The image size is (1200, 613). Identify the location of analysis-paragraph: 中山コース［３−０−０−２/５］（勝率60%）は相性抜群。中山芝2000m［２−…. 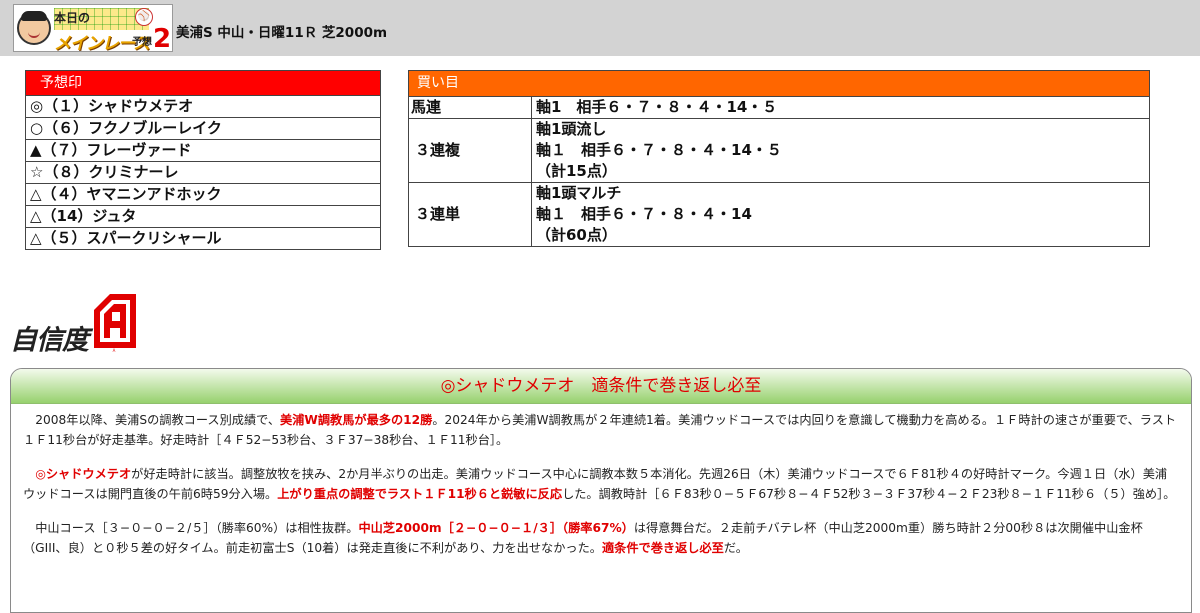
(601, 538).